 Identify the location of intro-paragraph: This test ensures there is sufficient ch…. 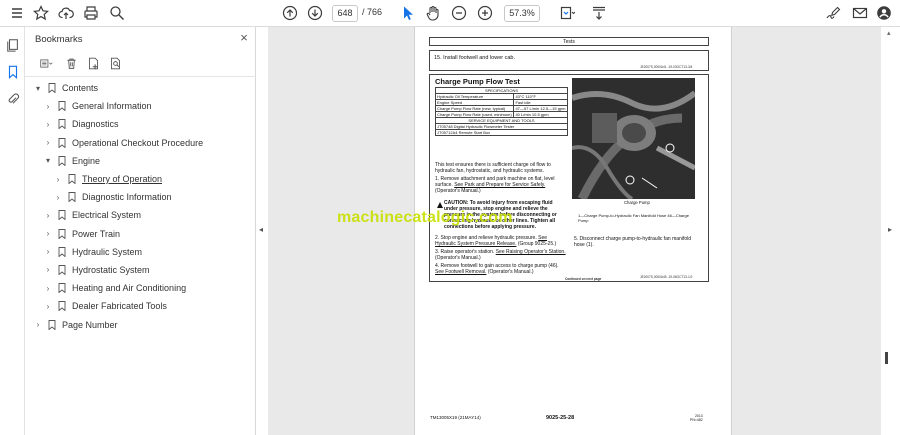
(493, 168).